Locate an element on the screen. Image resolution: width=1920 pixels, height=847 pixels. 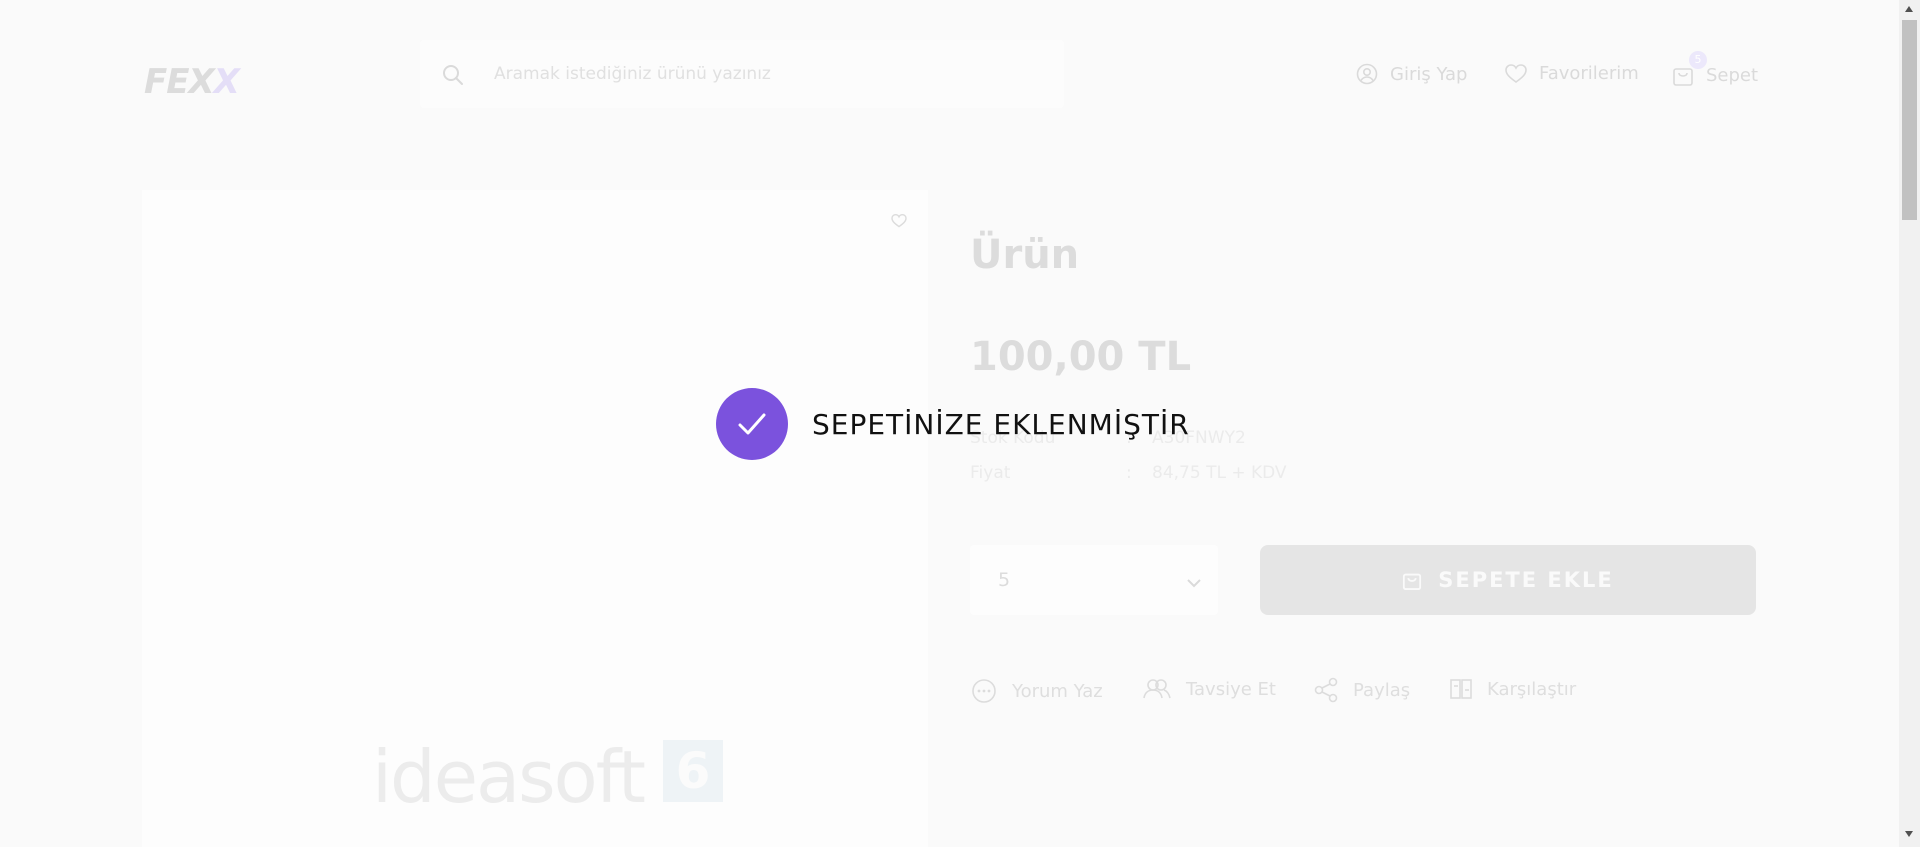
comment-icon is located at coordinates (984, 691).